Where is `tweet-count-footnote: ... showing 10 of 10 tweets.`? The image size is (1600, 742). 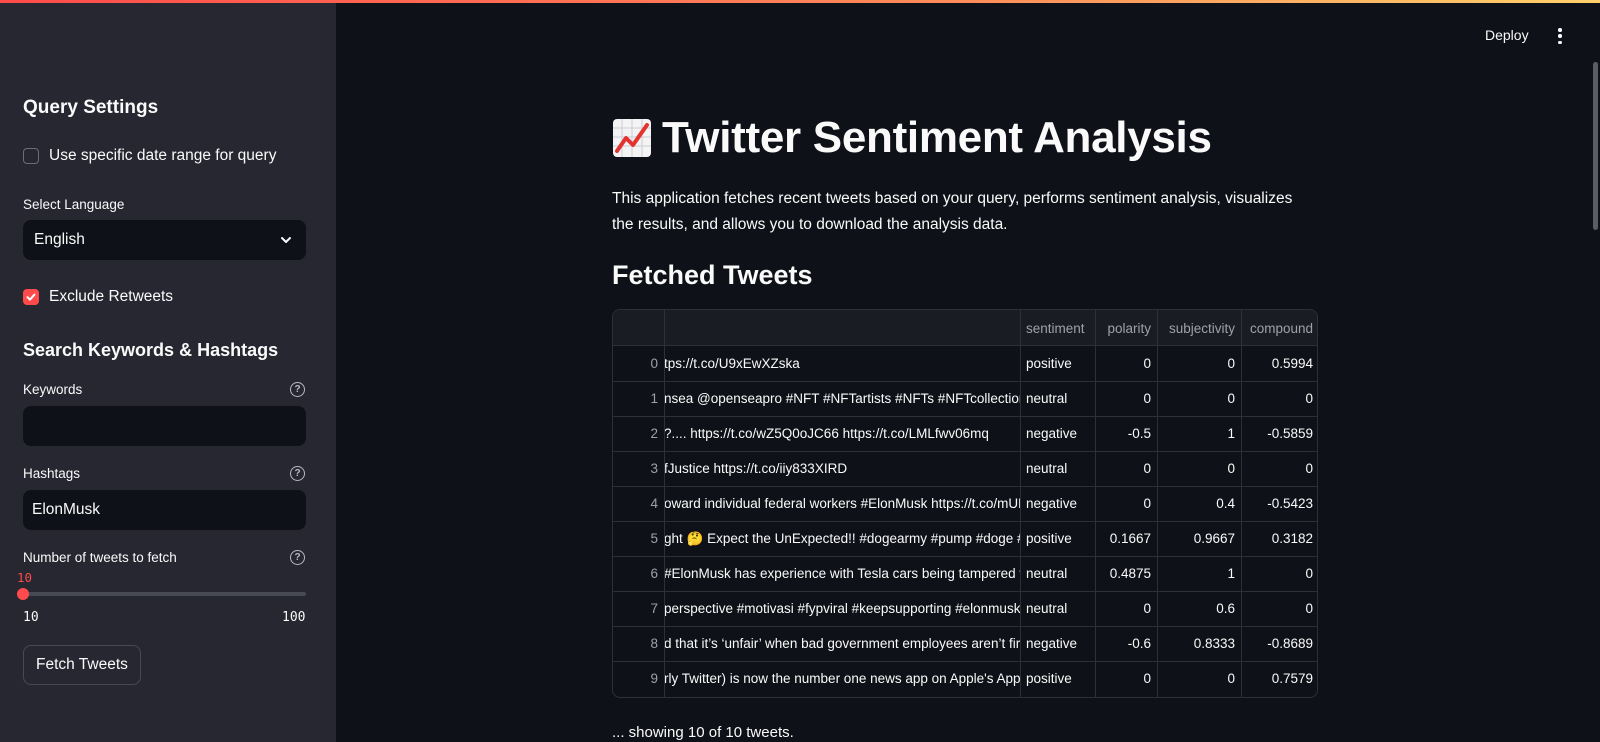
tweet-count-footnote: ... showing 10 of 10 tweets. is located at coordinates (703, 732).